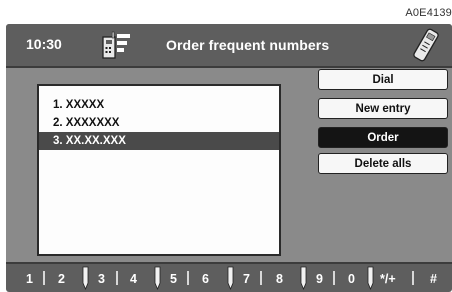 Image resolution: width=452 pixels, height=292 pixels. Describe the element at coordinates (205, 279) in the screenshot. I see `key-6: 6` at that location.